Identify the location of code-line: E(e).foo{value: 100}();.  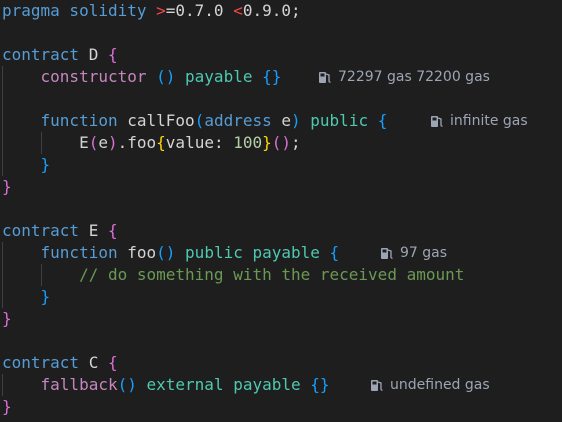
(151, 143).